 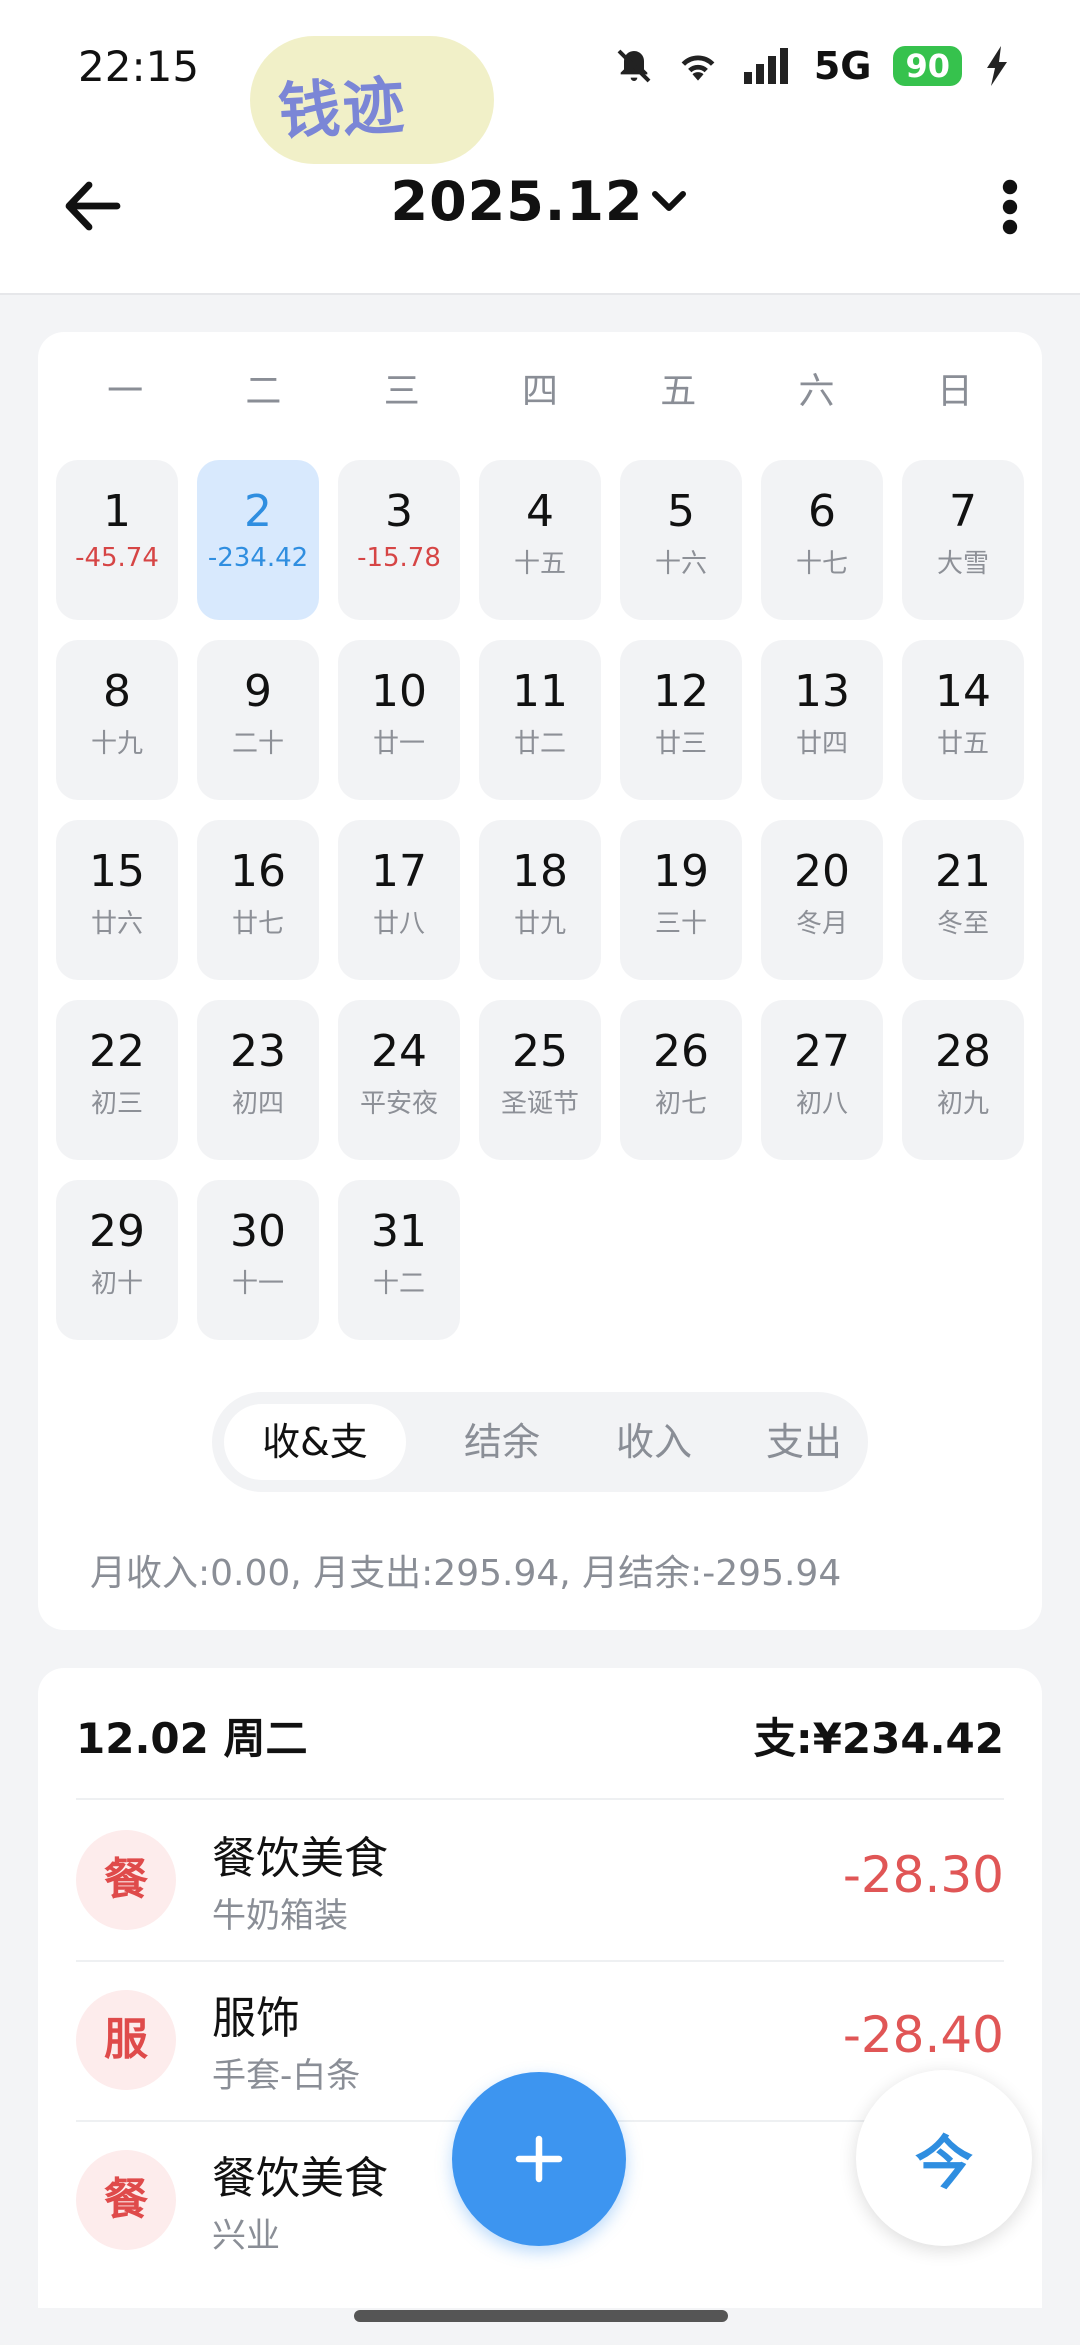 What do you see at coordinates (117, 1260) in the screenshot?
I see `calendar-day-29: 29 初十` at bounding box center [117, 1260].